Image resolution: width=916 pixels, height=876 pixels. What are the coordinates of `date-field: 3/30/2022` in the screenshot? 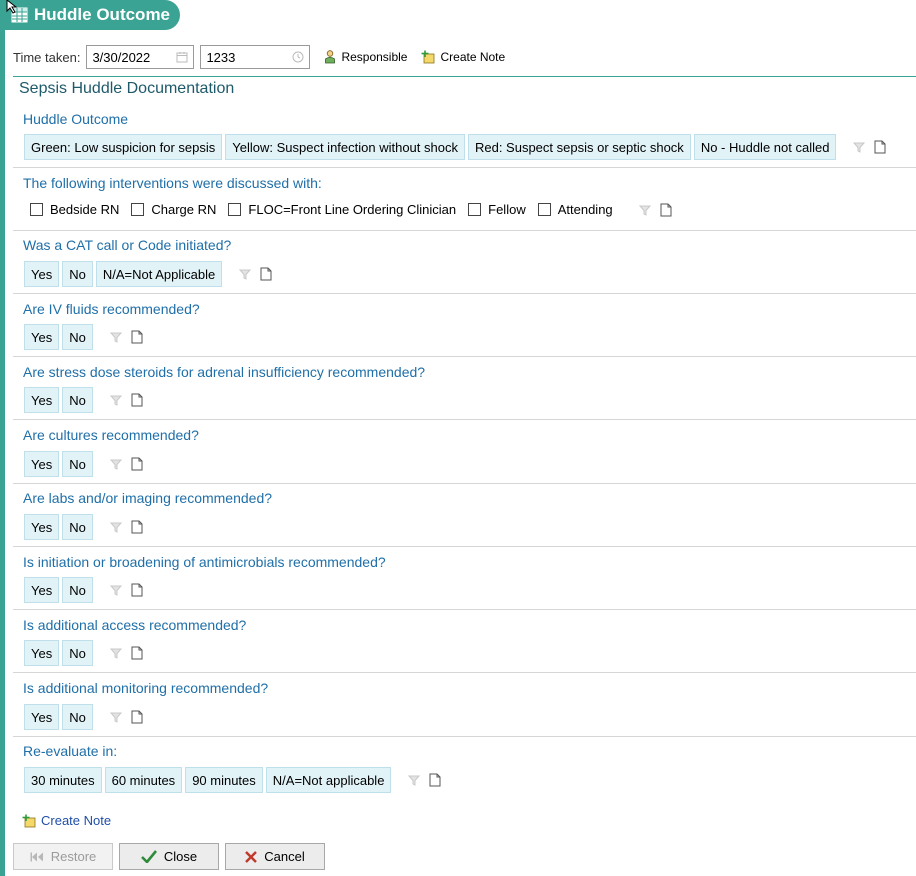 It's located at (140, 57).